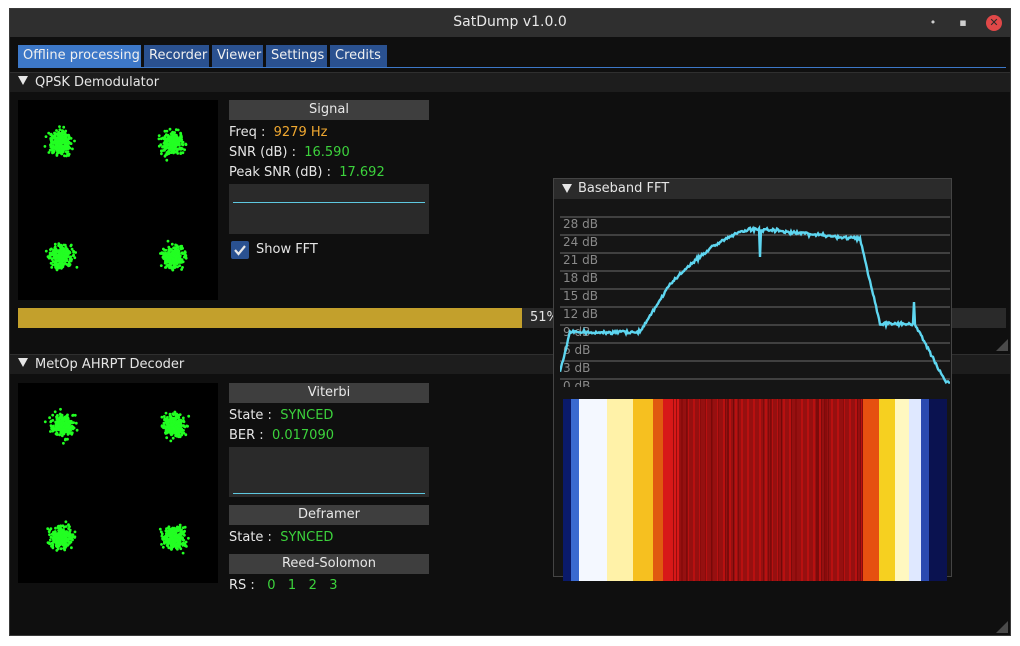 The width and height of the screenshot is (1020, 646). Describe the element at coordinates (296, 56) in the screenshot. I see `tab-settings: Settings` at that location.